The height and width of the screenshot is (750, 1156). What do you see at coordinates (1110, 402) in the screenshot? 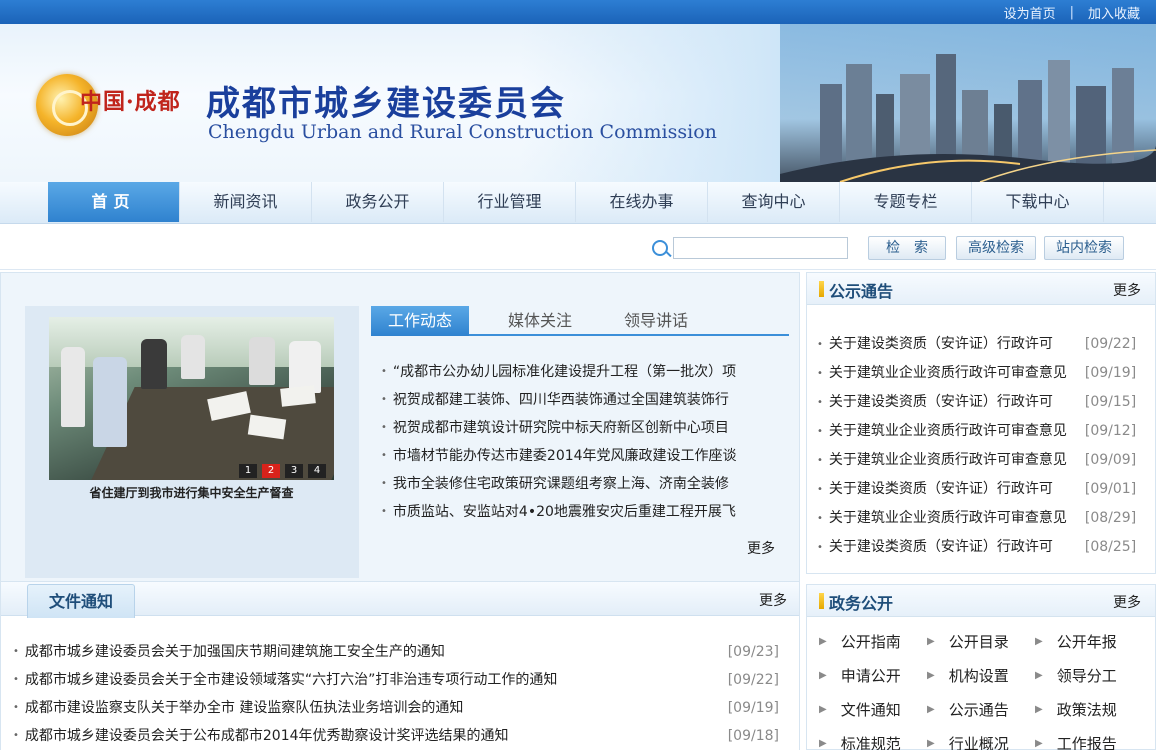
I see `notice-date: [09/15]` at bounding box center [1110, 402].